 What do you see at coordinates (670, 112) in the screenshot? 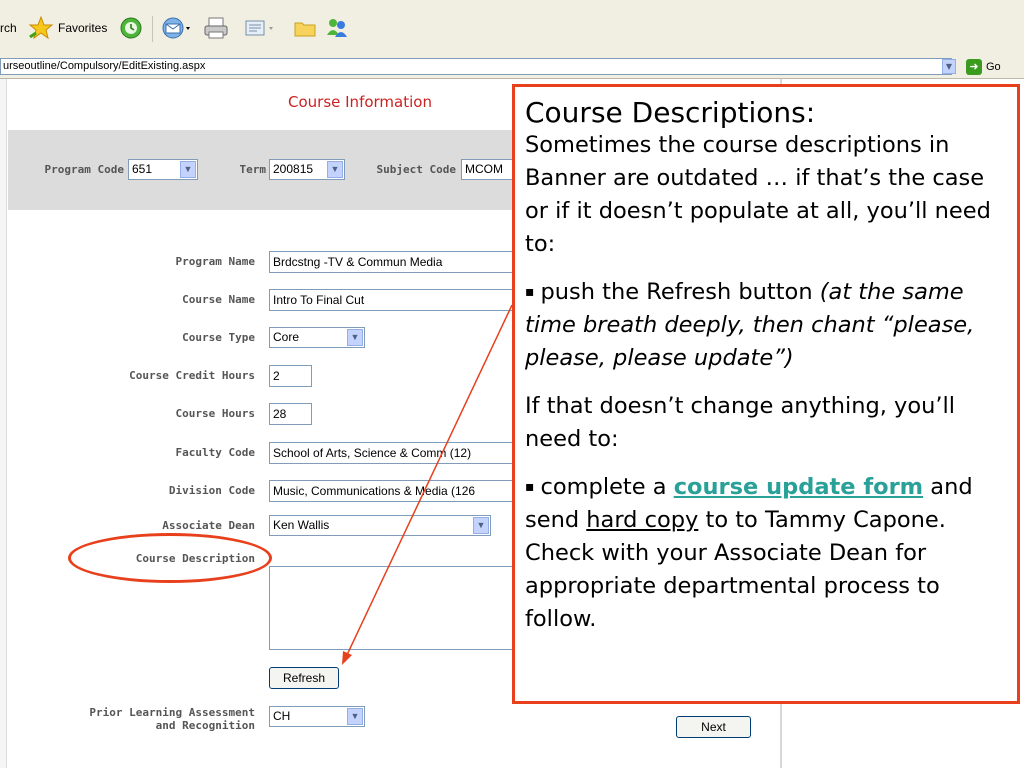
I see `callout-title: Course Descriptions:` at bounding box center [670, 112].